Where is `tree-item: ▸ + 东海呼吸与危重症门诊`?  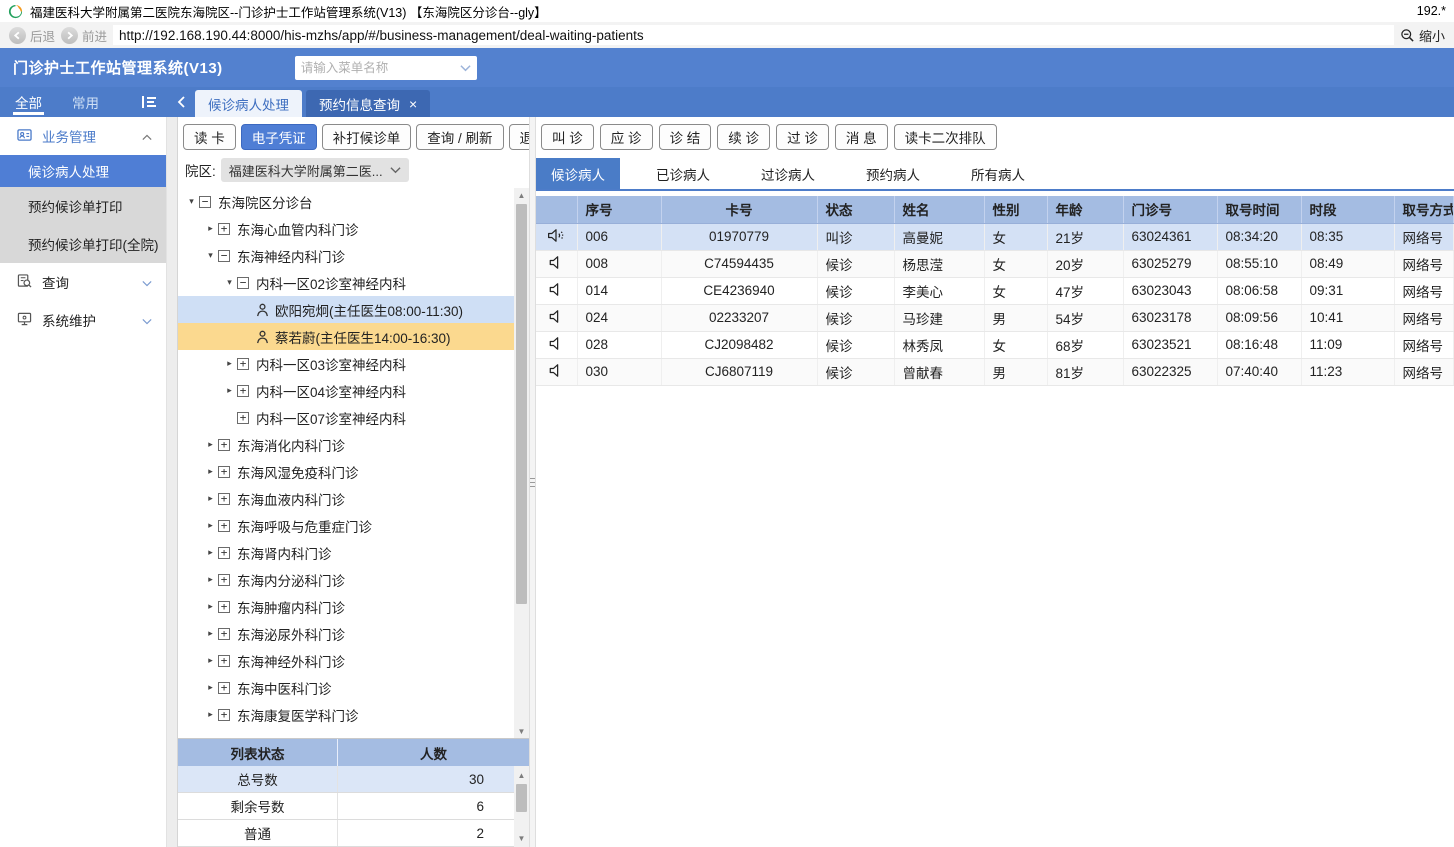 tree-item: ▸ + 东海呼吸与危重症门诊 is located at coordinates (346, 525).